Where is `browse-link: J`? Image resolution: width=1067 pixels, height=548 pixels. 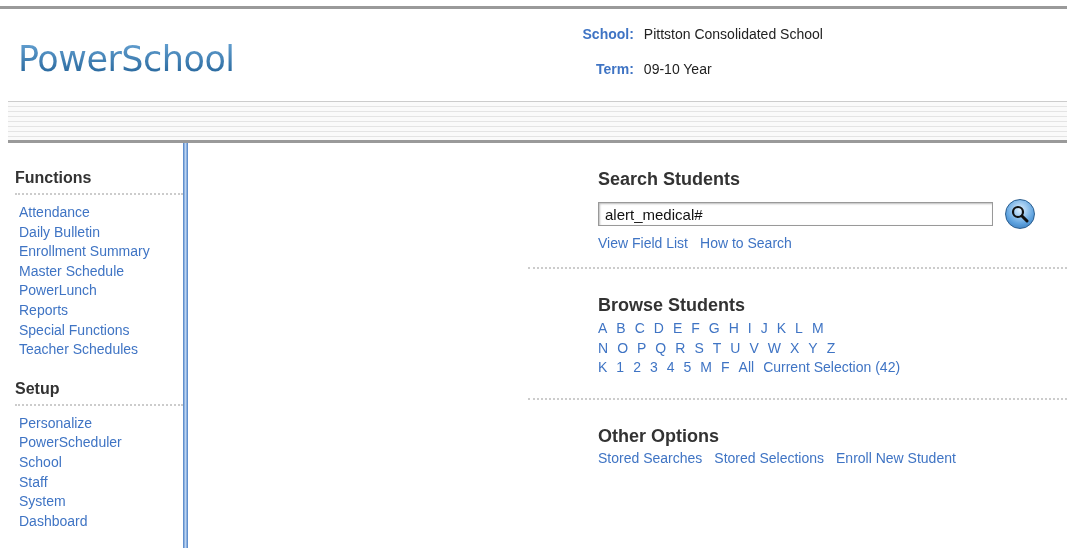 browse-link: J is located at coordinates (764, 329).